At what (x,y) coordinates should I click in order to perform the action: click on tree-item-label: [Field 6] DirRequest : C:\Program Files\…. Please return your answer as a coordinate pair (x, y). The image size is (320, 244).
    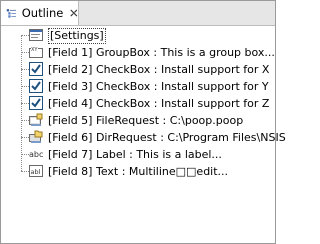
    Looking at the image, I should click on (167, 137).